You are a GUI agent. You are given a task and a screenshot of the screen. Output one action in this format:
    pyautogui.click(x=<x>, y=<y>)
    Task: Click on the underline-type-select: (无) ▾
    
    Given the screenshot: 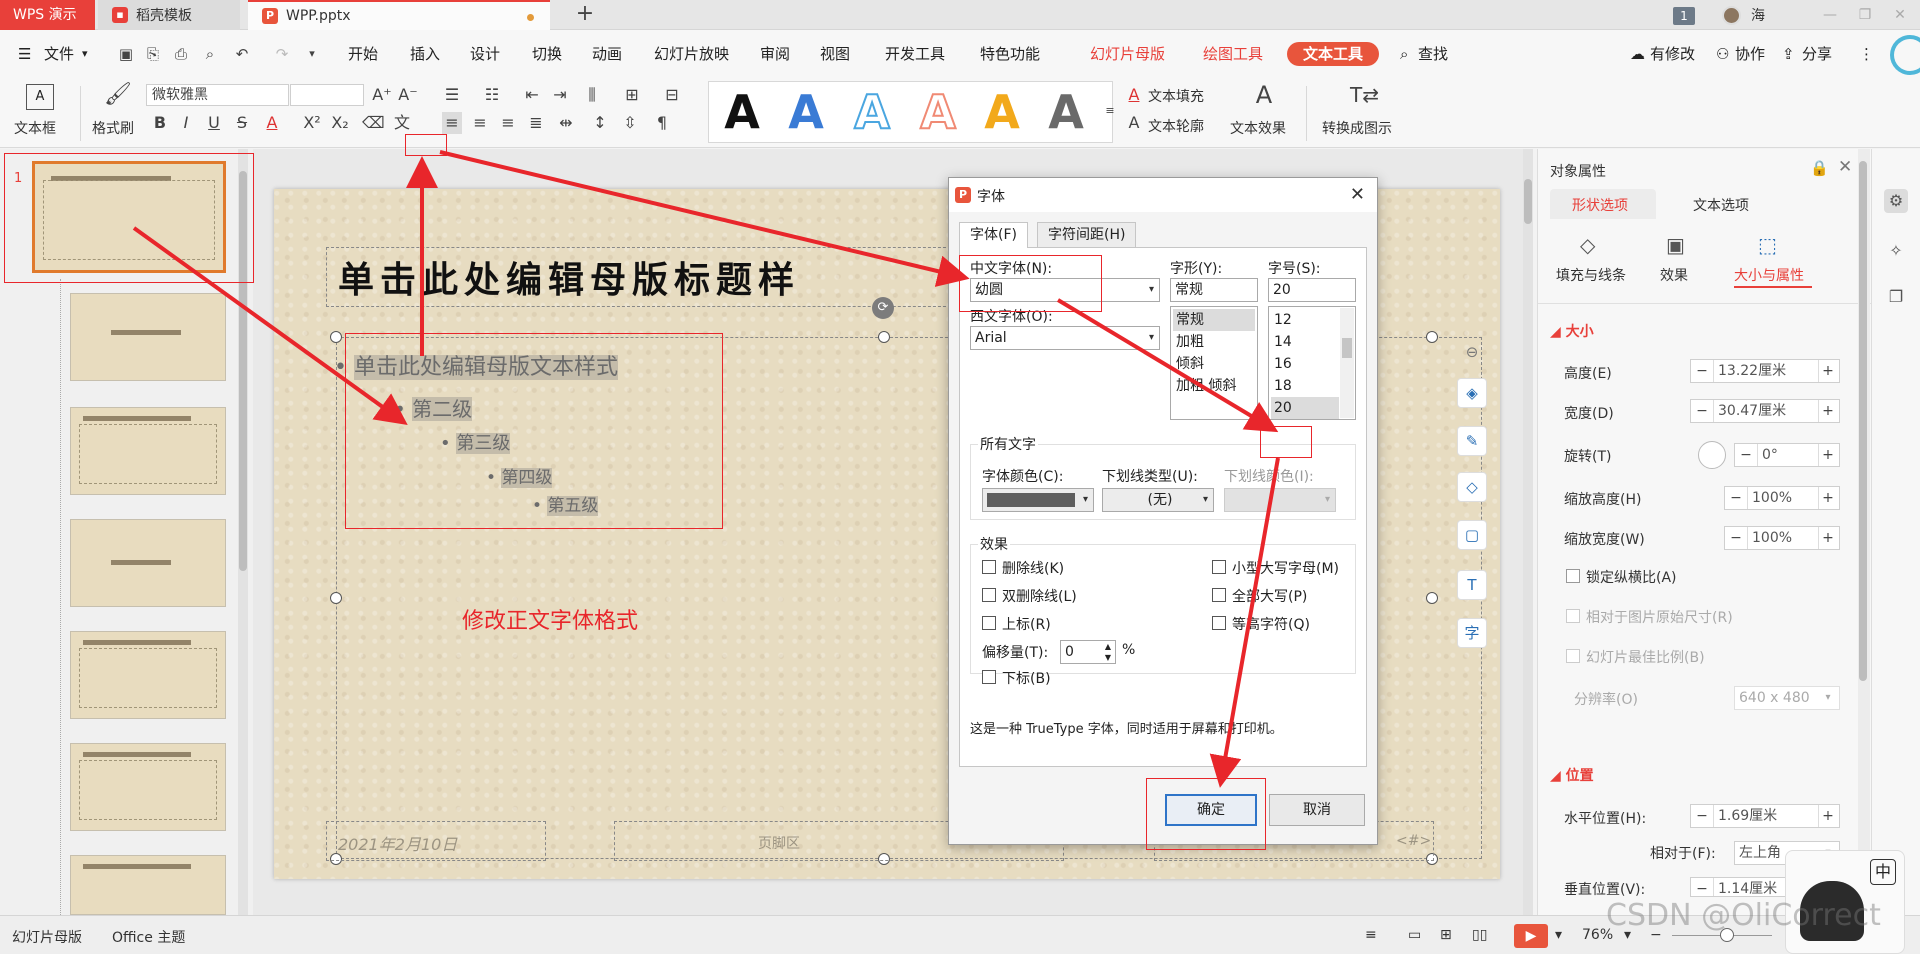 What is the action you would take?
    pyautogui.click(x=1158, y=500)
    